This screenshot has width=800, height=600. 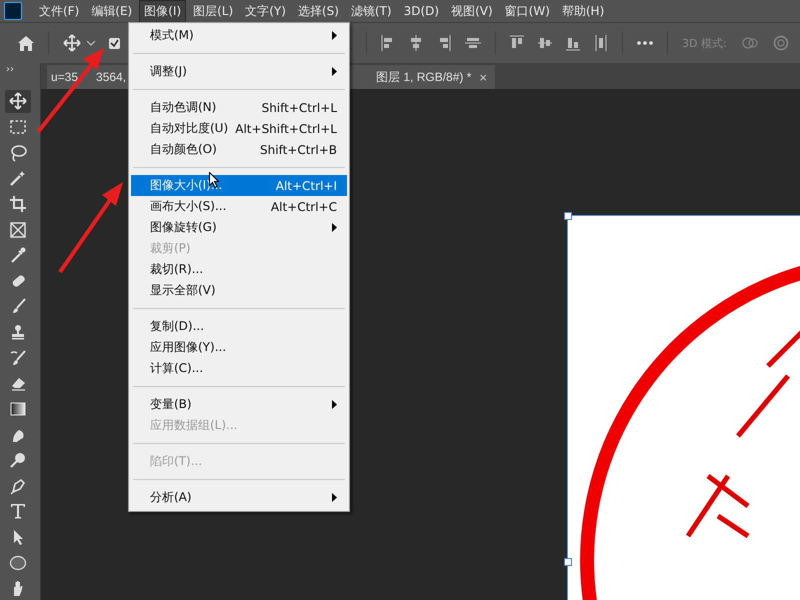 What do you see at coordinates (298, 149) in the screenshot?
I see `shortcut-label: Shift+Ctrl+B` at bounding box center [298, 149].